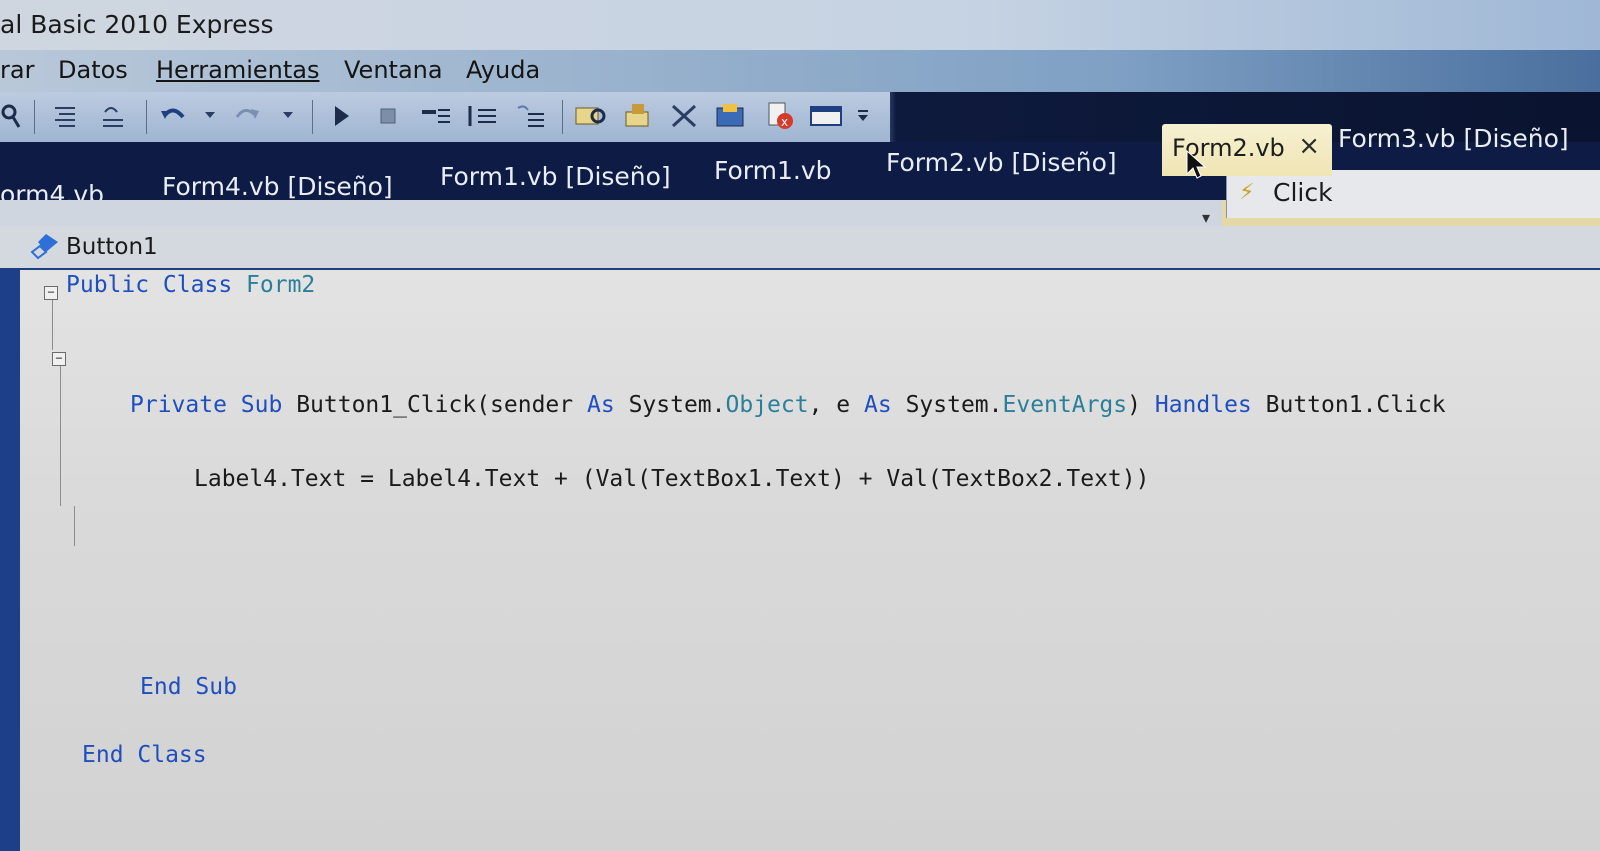 The height and width of the screenshot is (851, 1600). Describe the element at coordinates (1355, 405) in the screenshot. I see `code-token: Button1.Click` at that location.